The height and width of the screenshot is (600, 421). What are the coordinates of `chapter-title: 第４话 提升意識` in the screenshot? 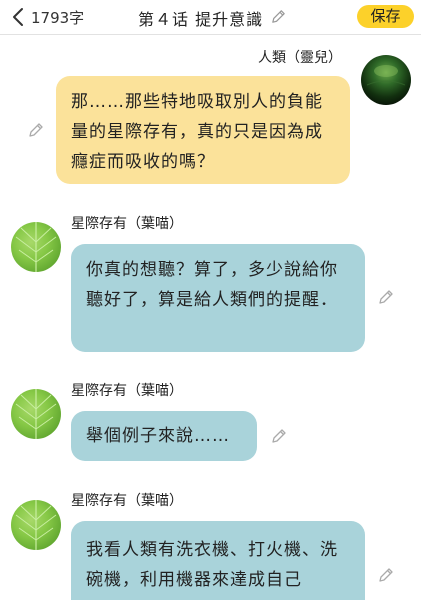 It's located at (200, 18).